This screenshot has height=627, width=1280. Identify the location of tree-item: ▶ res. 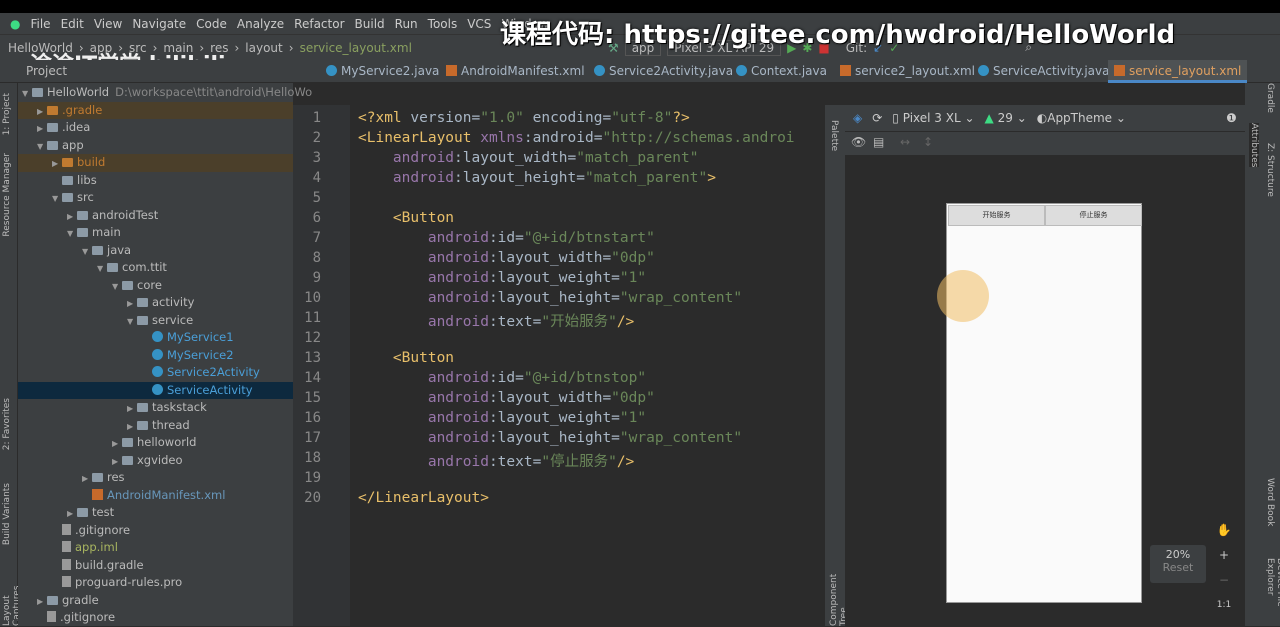
(155, 478).